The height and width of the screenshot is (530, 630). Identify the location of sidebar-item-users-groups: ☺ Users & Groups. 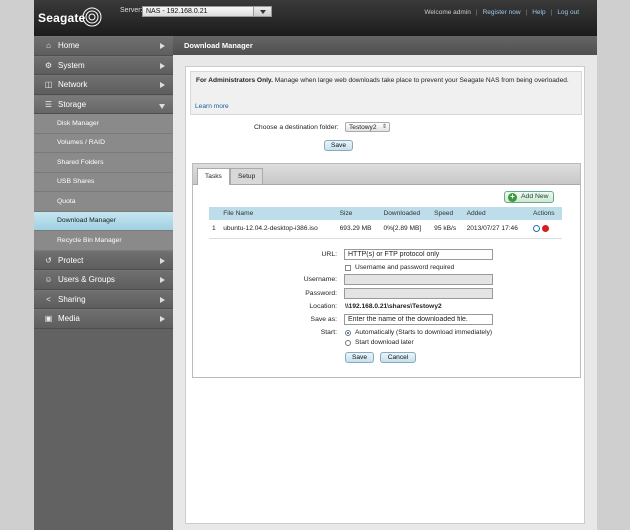
(103, 280).